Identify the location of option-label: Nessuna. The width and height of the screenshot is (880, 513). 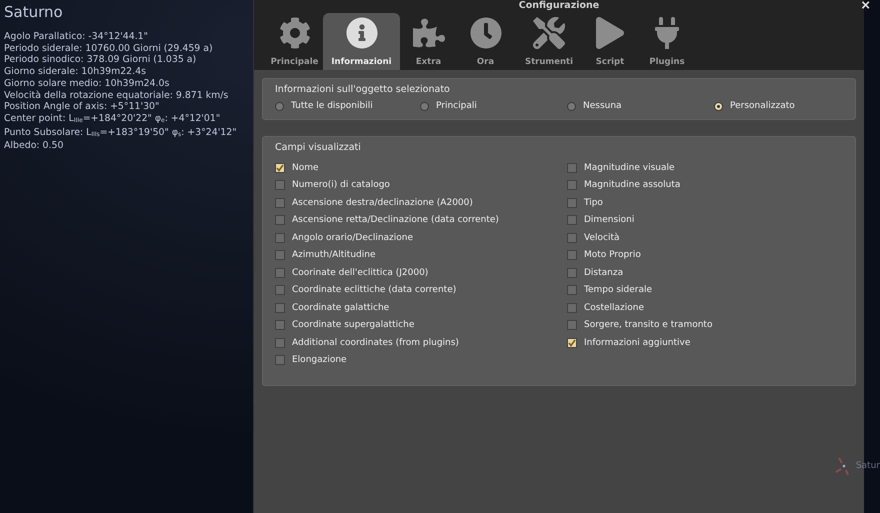
(602, 106).